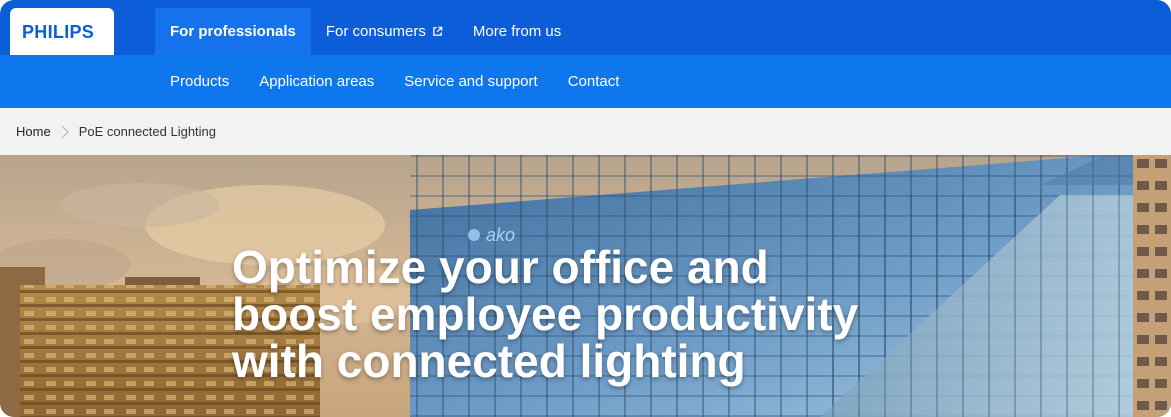 The width and height of the screenshot is (1171, 417). I want to click on menu-item-application-areas: Application areas, so click(316, 81).